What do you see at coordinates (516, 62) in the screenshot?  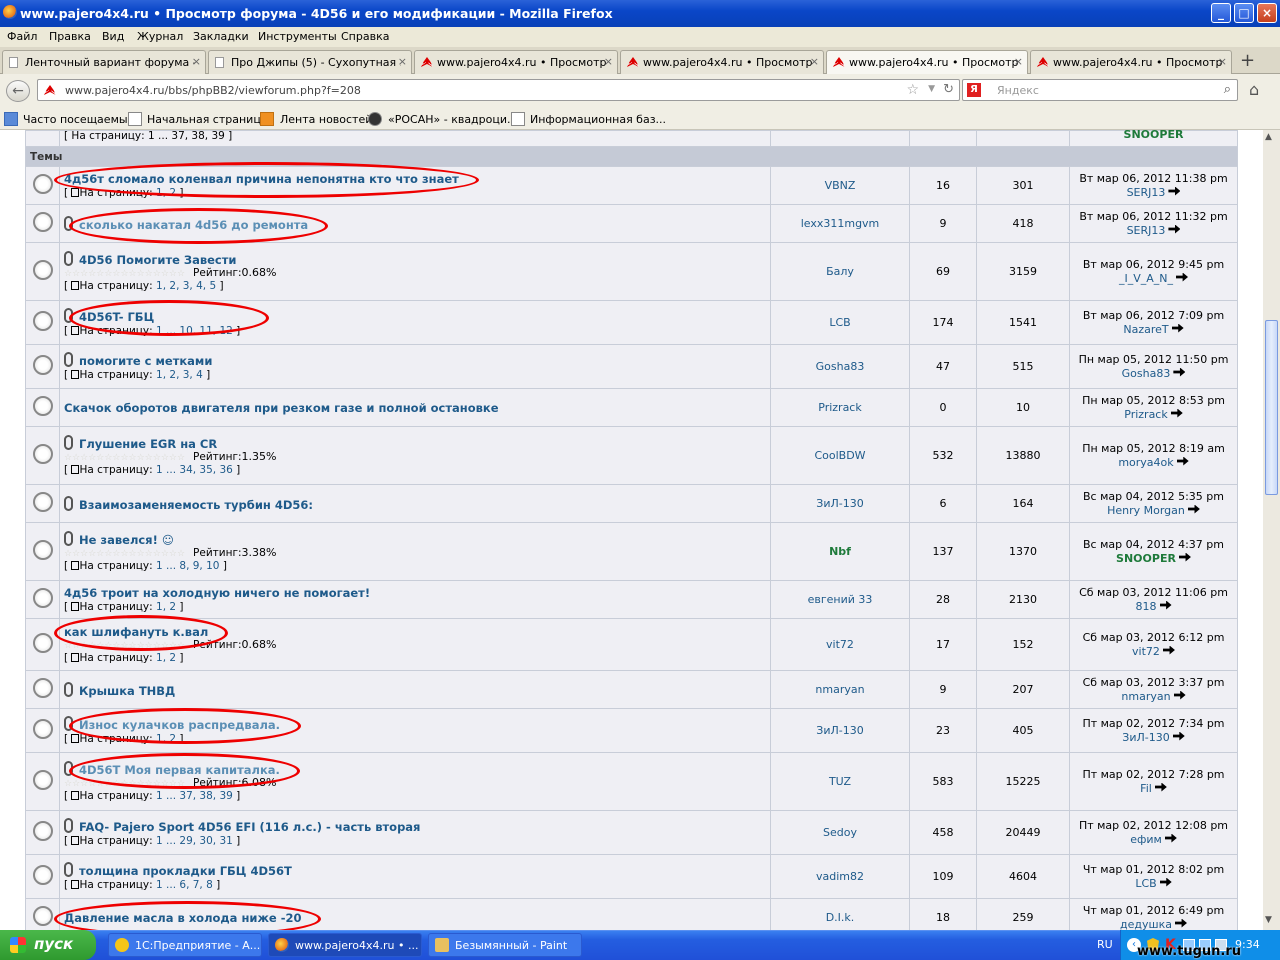 I see `tab-3: www.pajero4x4.ru • Просмотр ... ×` at bounding box center [516, 62].